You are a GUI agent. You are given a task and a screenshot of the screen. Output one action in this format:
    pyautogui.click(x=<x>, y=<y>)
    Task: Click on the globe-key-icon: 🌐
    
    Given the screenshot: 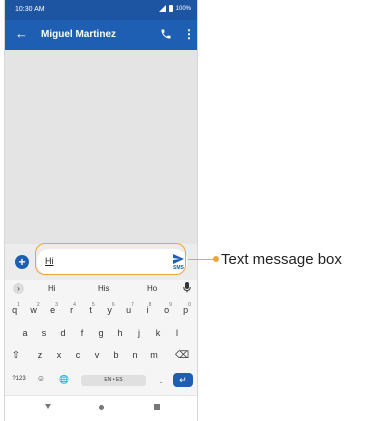 What is the action you would take?
    pyautogui.click(x=64, y=379)
    